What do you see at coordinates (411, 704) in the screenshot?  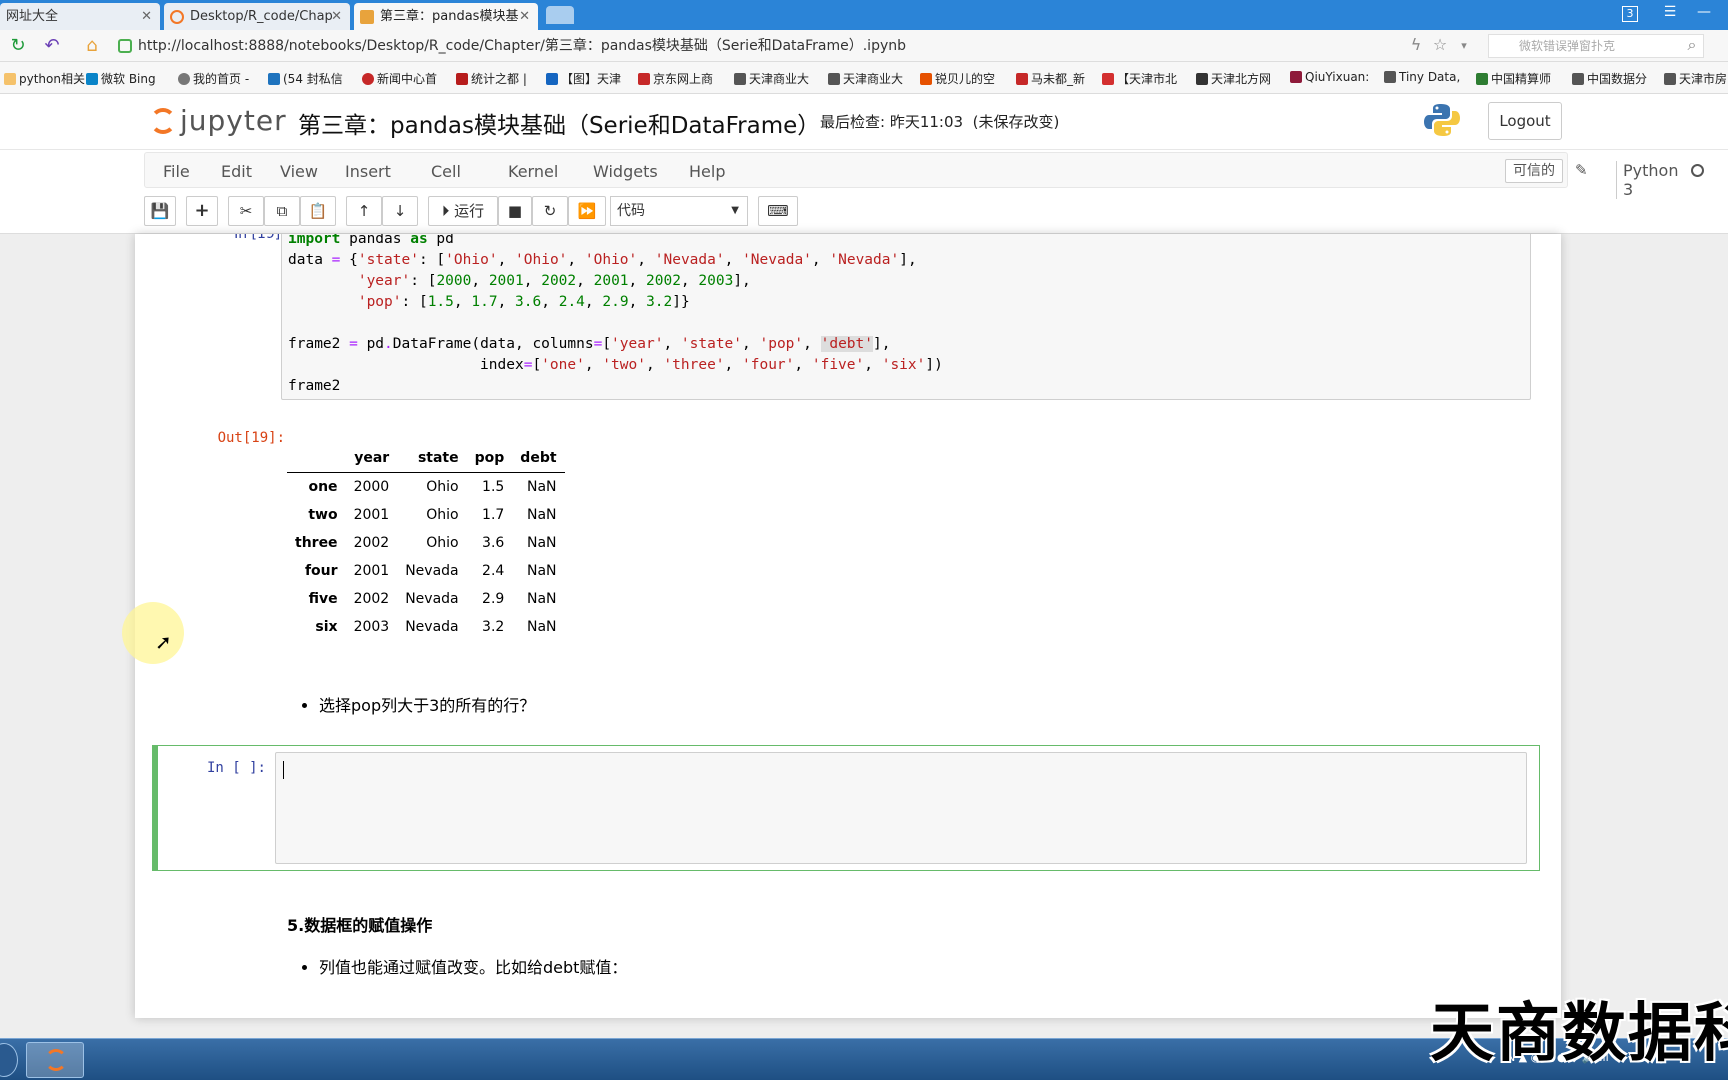 I see `markdown-cell: 选择pop列大于3的所有的行？` at bounding box center [411, 704].